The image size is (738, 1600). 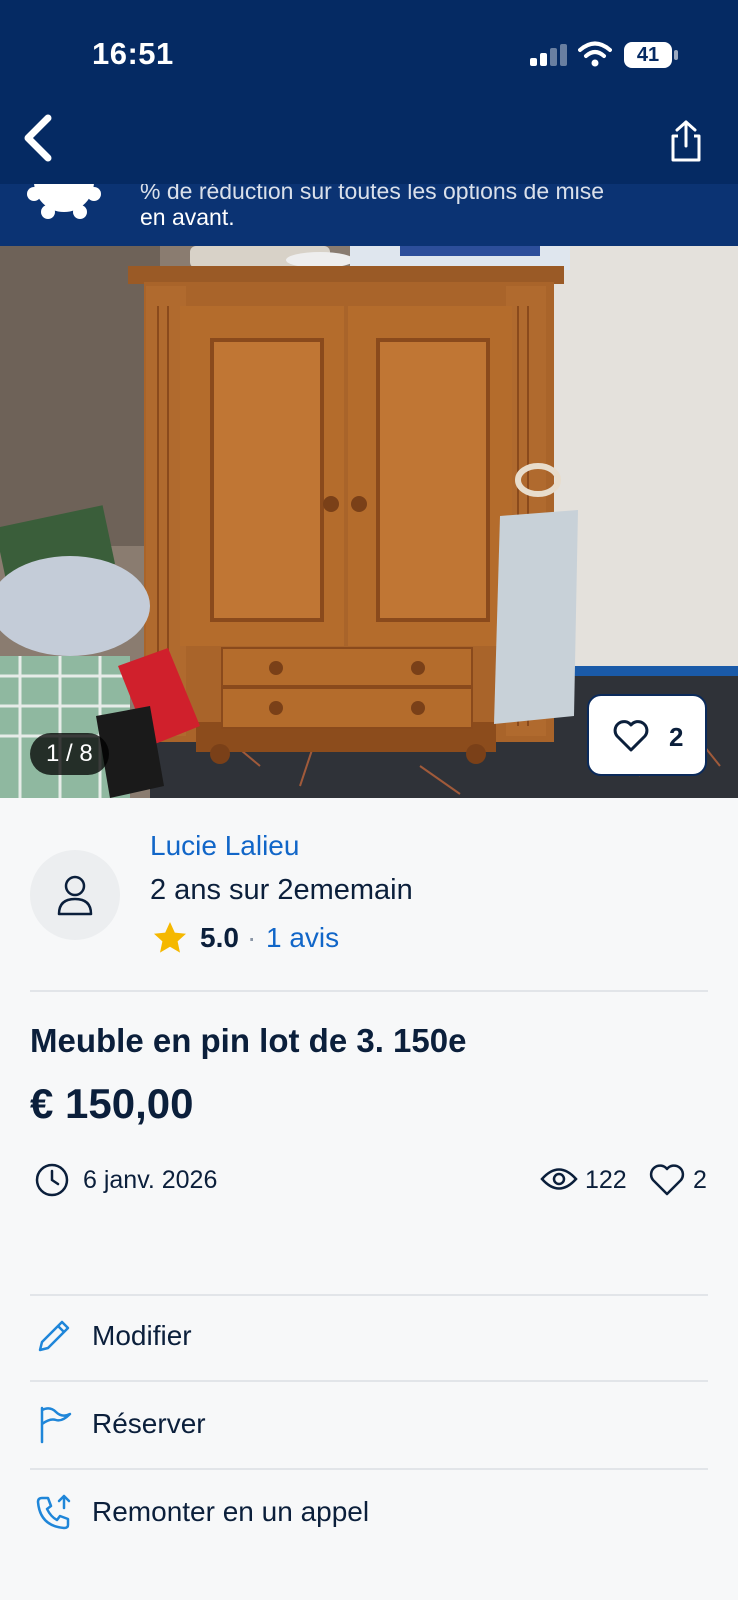 What do you see at coordinates (548, 55) in the screenshot?
I see `cellular-signal-icon` at bounding box center [548, 55].